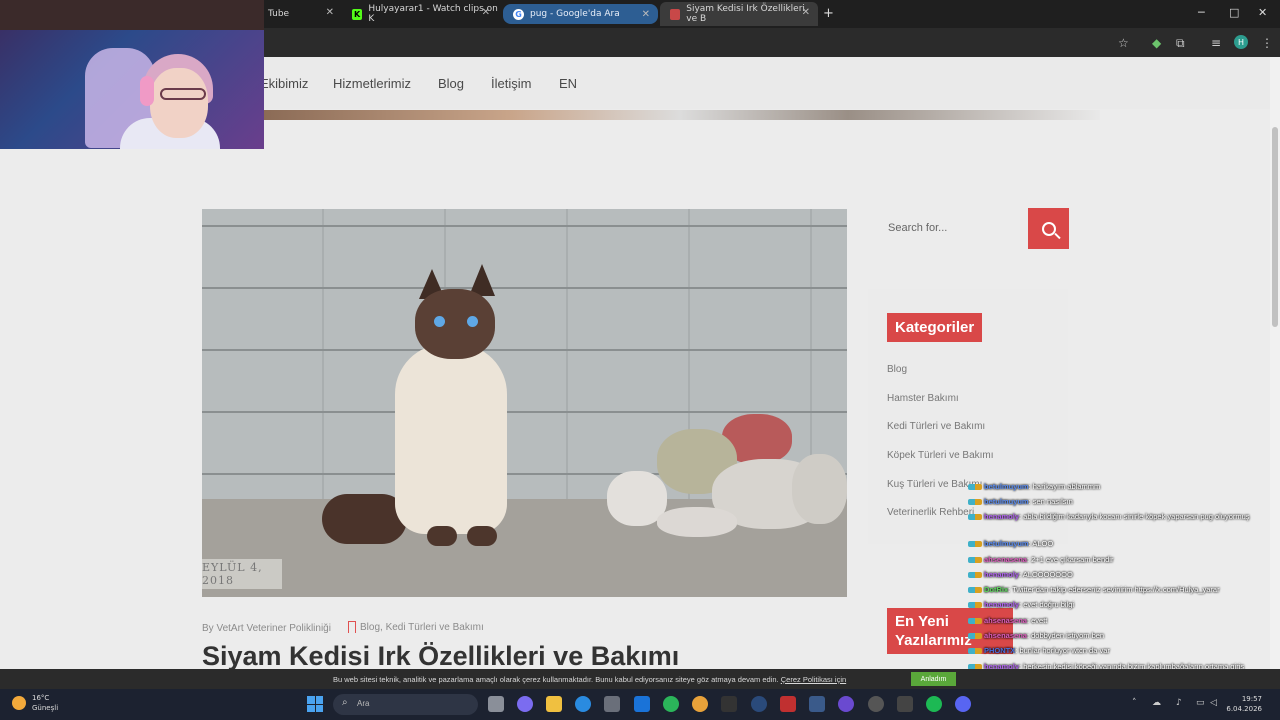 The image size is (1280, 720). I want to click on app-red-icon, so click(788, 704).